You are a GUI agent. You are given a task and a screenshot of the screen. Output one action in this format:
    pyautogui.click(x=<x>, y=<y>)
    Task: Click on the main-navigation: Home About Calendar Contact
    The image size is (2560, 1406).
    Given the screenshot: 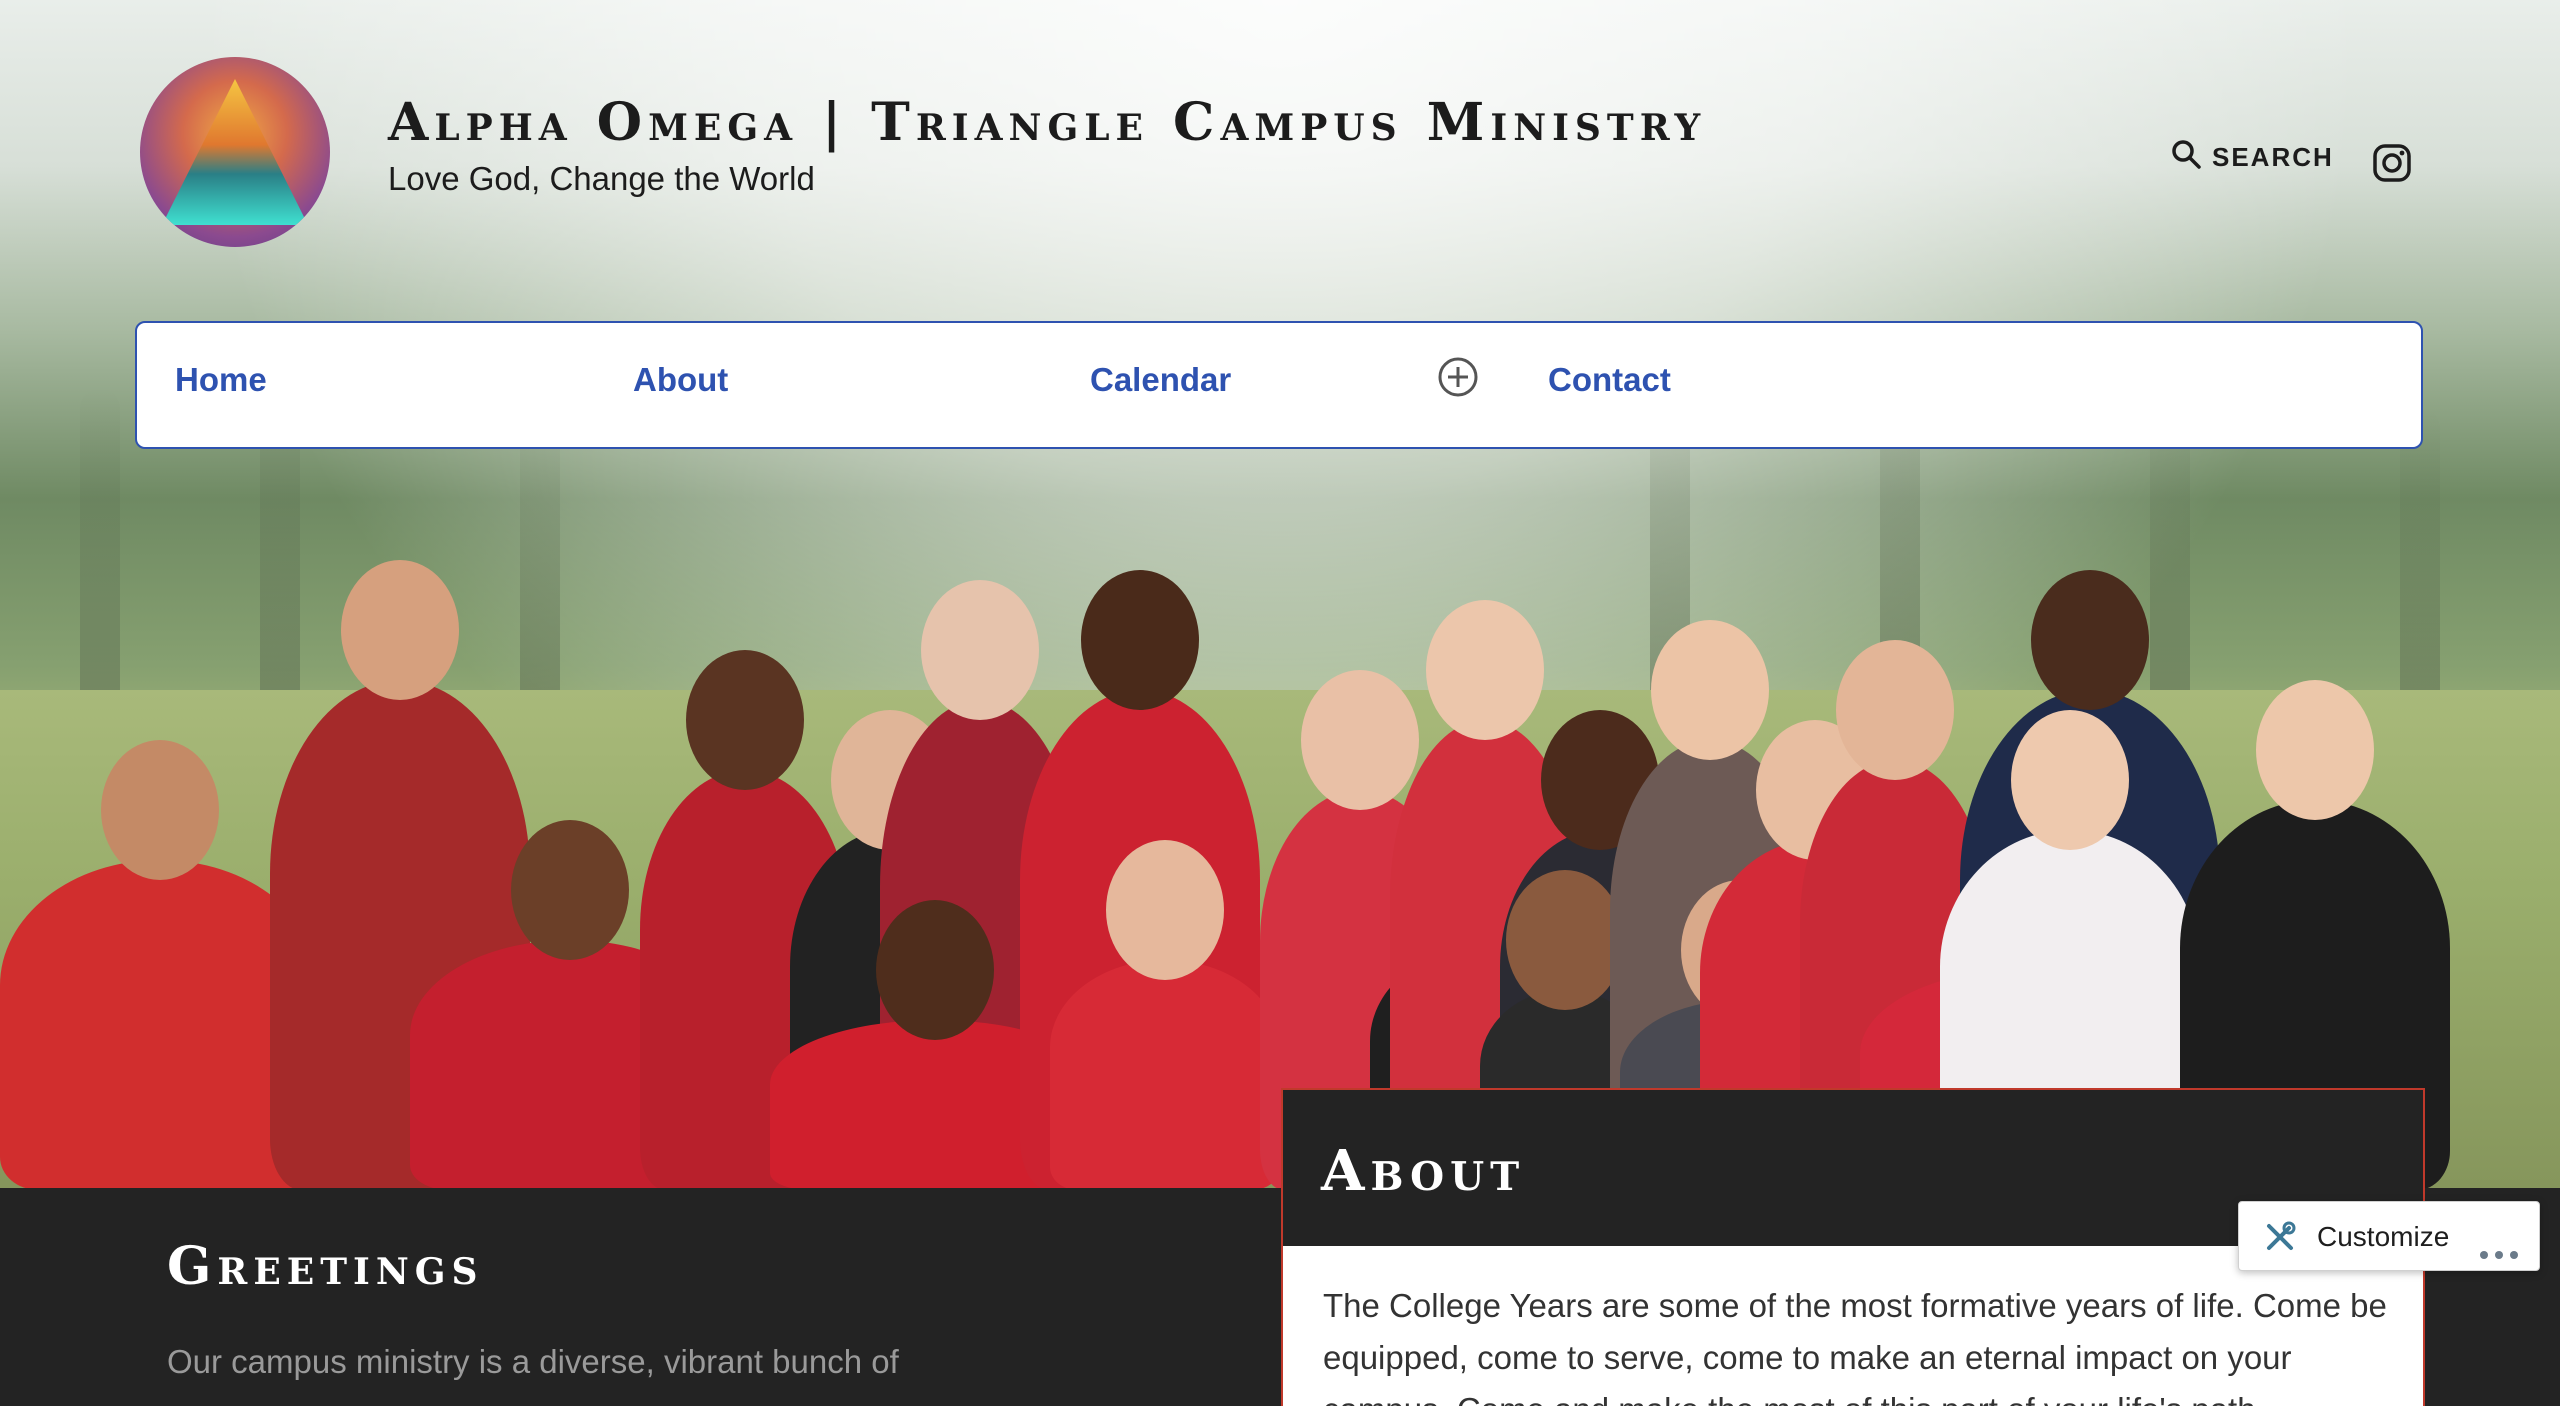 What is the action you would take?
    pyautogui.click(x=1279, y=385)
    